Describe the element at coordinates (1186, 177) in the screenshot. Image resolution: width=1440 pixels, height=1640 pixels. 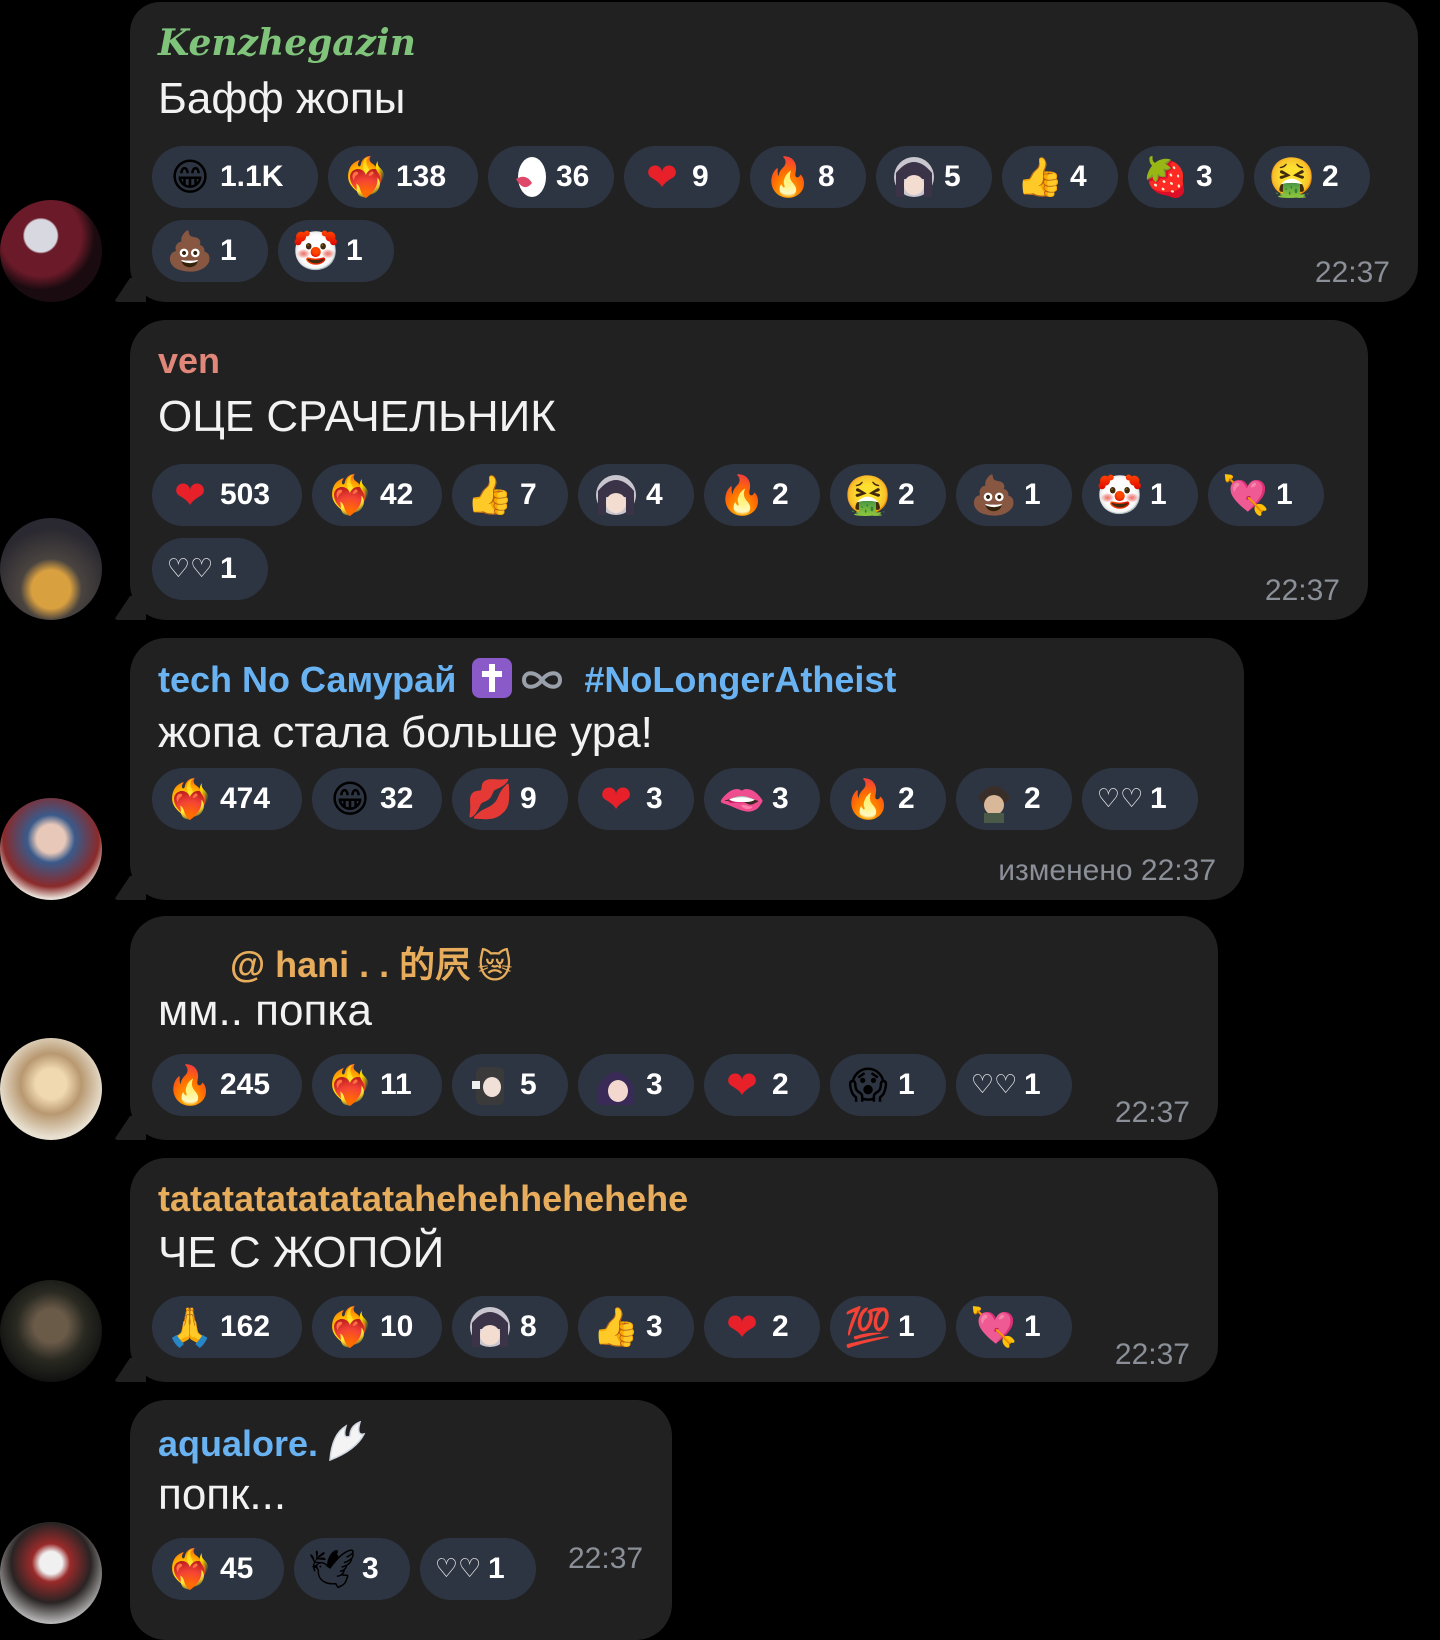
I see `reaction-chip: 🍓 3` at that location.